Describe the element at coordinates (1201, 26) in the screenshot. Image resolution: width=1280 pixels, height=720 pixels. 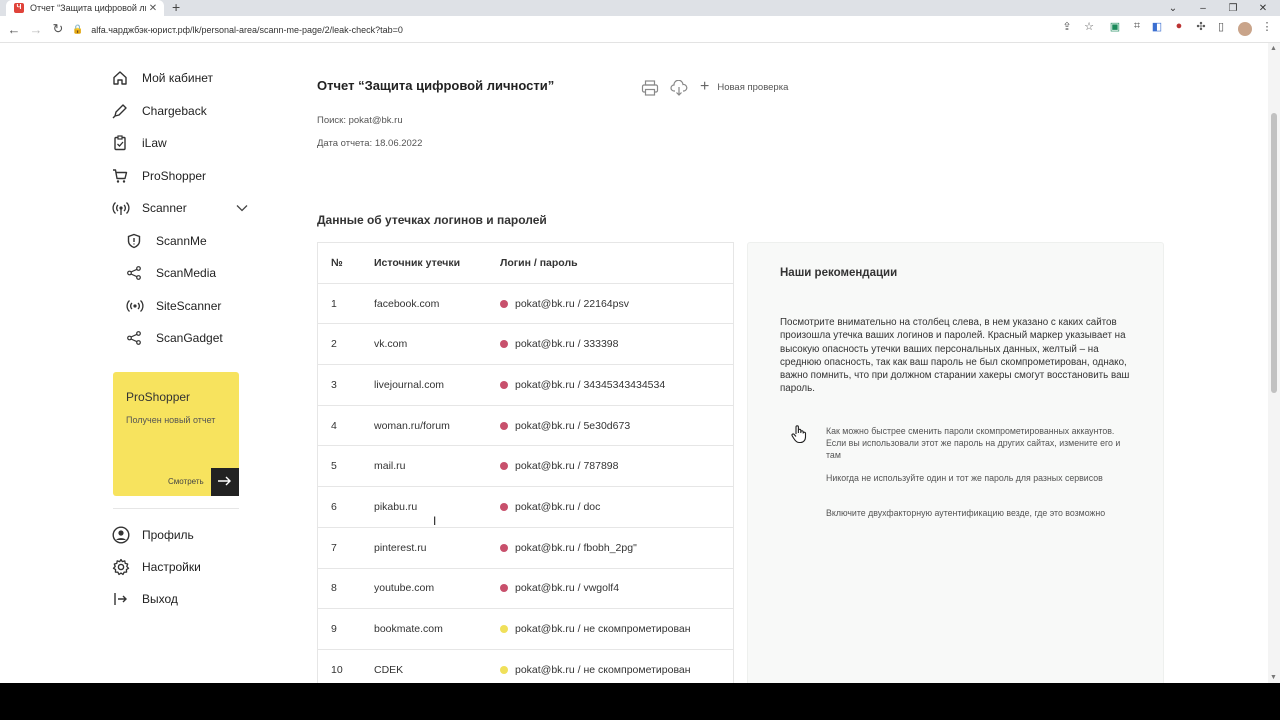
I see `extensions-puzzle-icon: ✣` at that location.